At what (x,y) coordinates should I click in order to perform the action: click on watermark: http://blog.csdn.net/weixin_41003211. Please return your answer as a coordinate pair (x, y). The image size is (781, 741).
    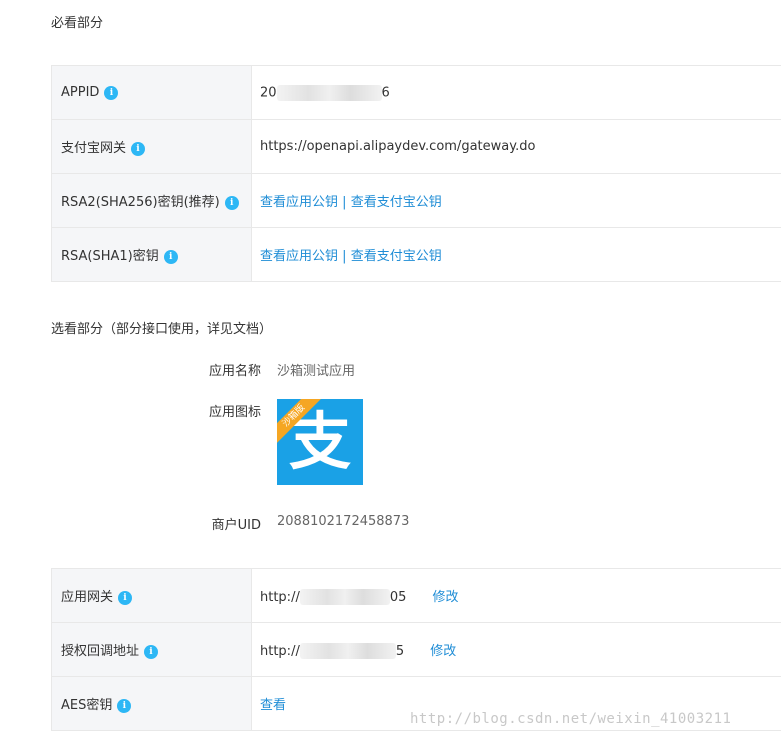
    Looking at the image, I should click on (571, 719).